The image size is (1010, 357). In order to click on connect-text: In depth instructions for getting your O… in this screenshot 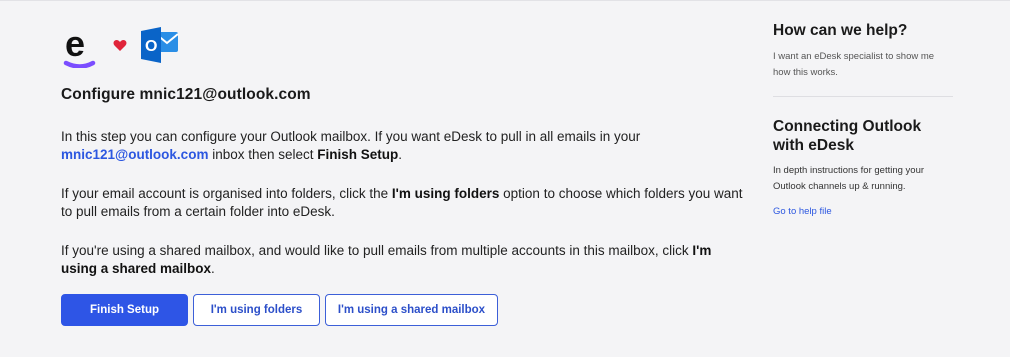, I will do `click(849, 178)`.